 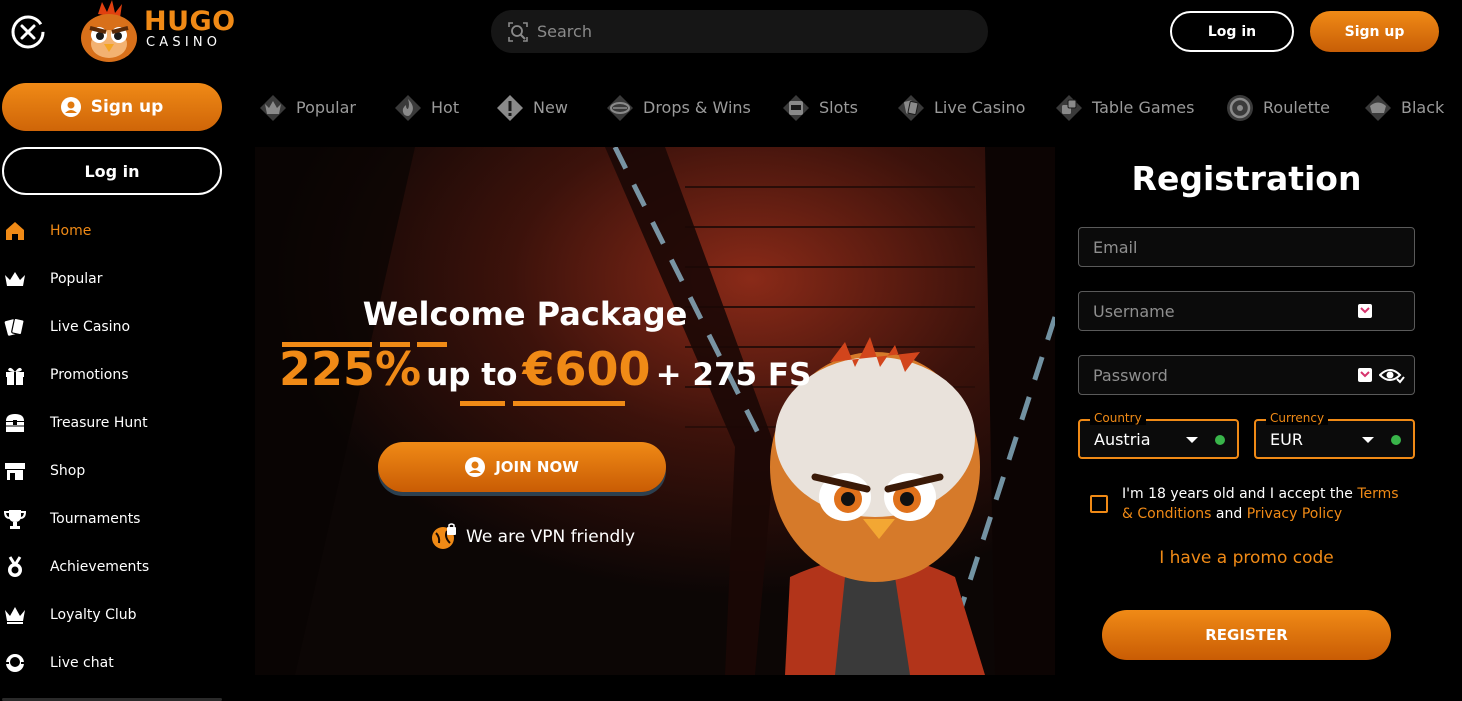 What do you see at coordinates (1223, 311) in the screenshot?
I see `username-input` at bounding box center [1223, 311].